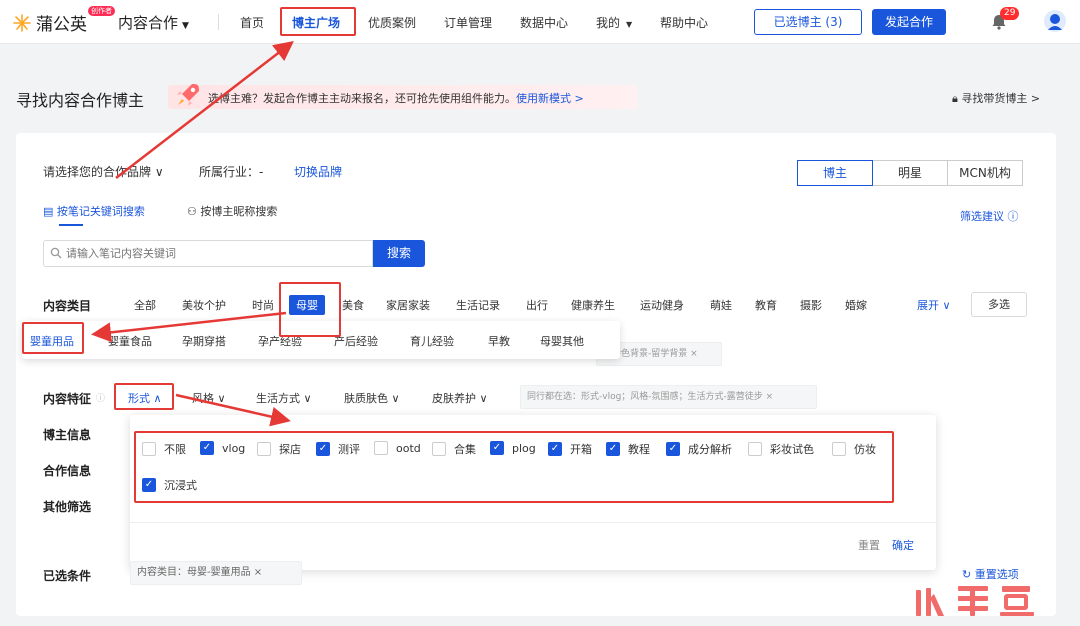 Image resolution: width=1080 pixels, height=626 pixels. Describe the element at coordinates (353, 305) in the screenshot. I see `category-food: 美食` at that location.